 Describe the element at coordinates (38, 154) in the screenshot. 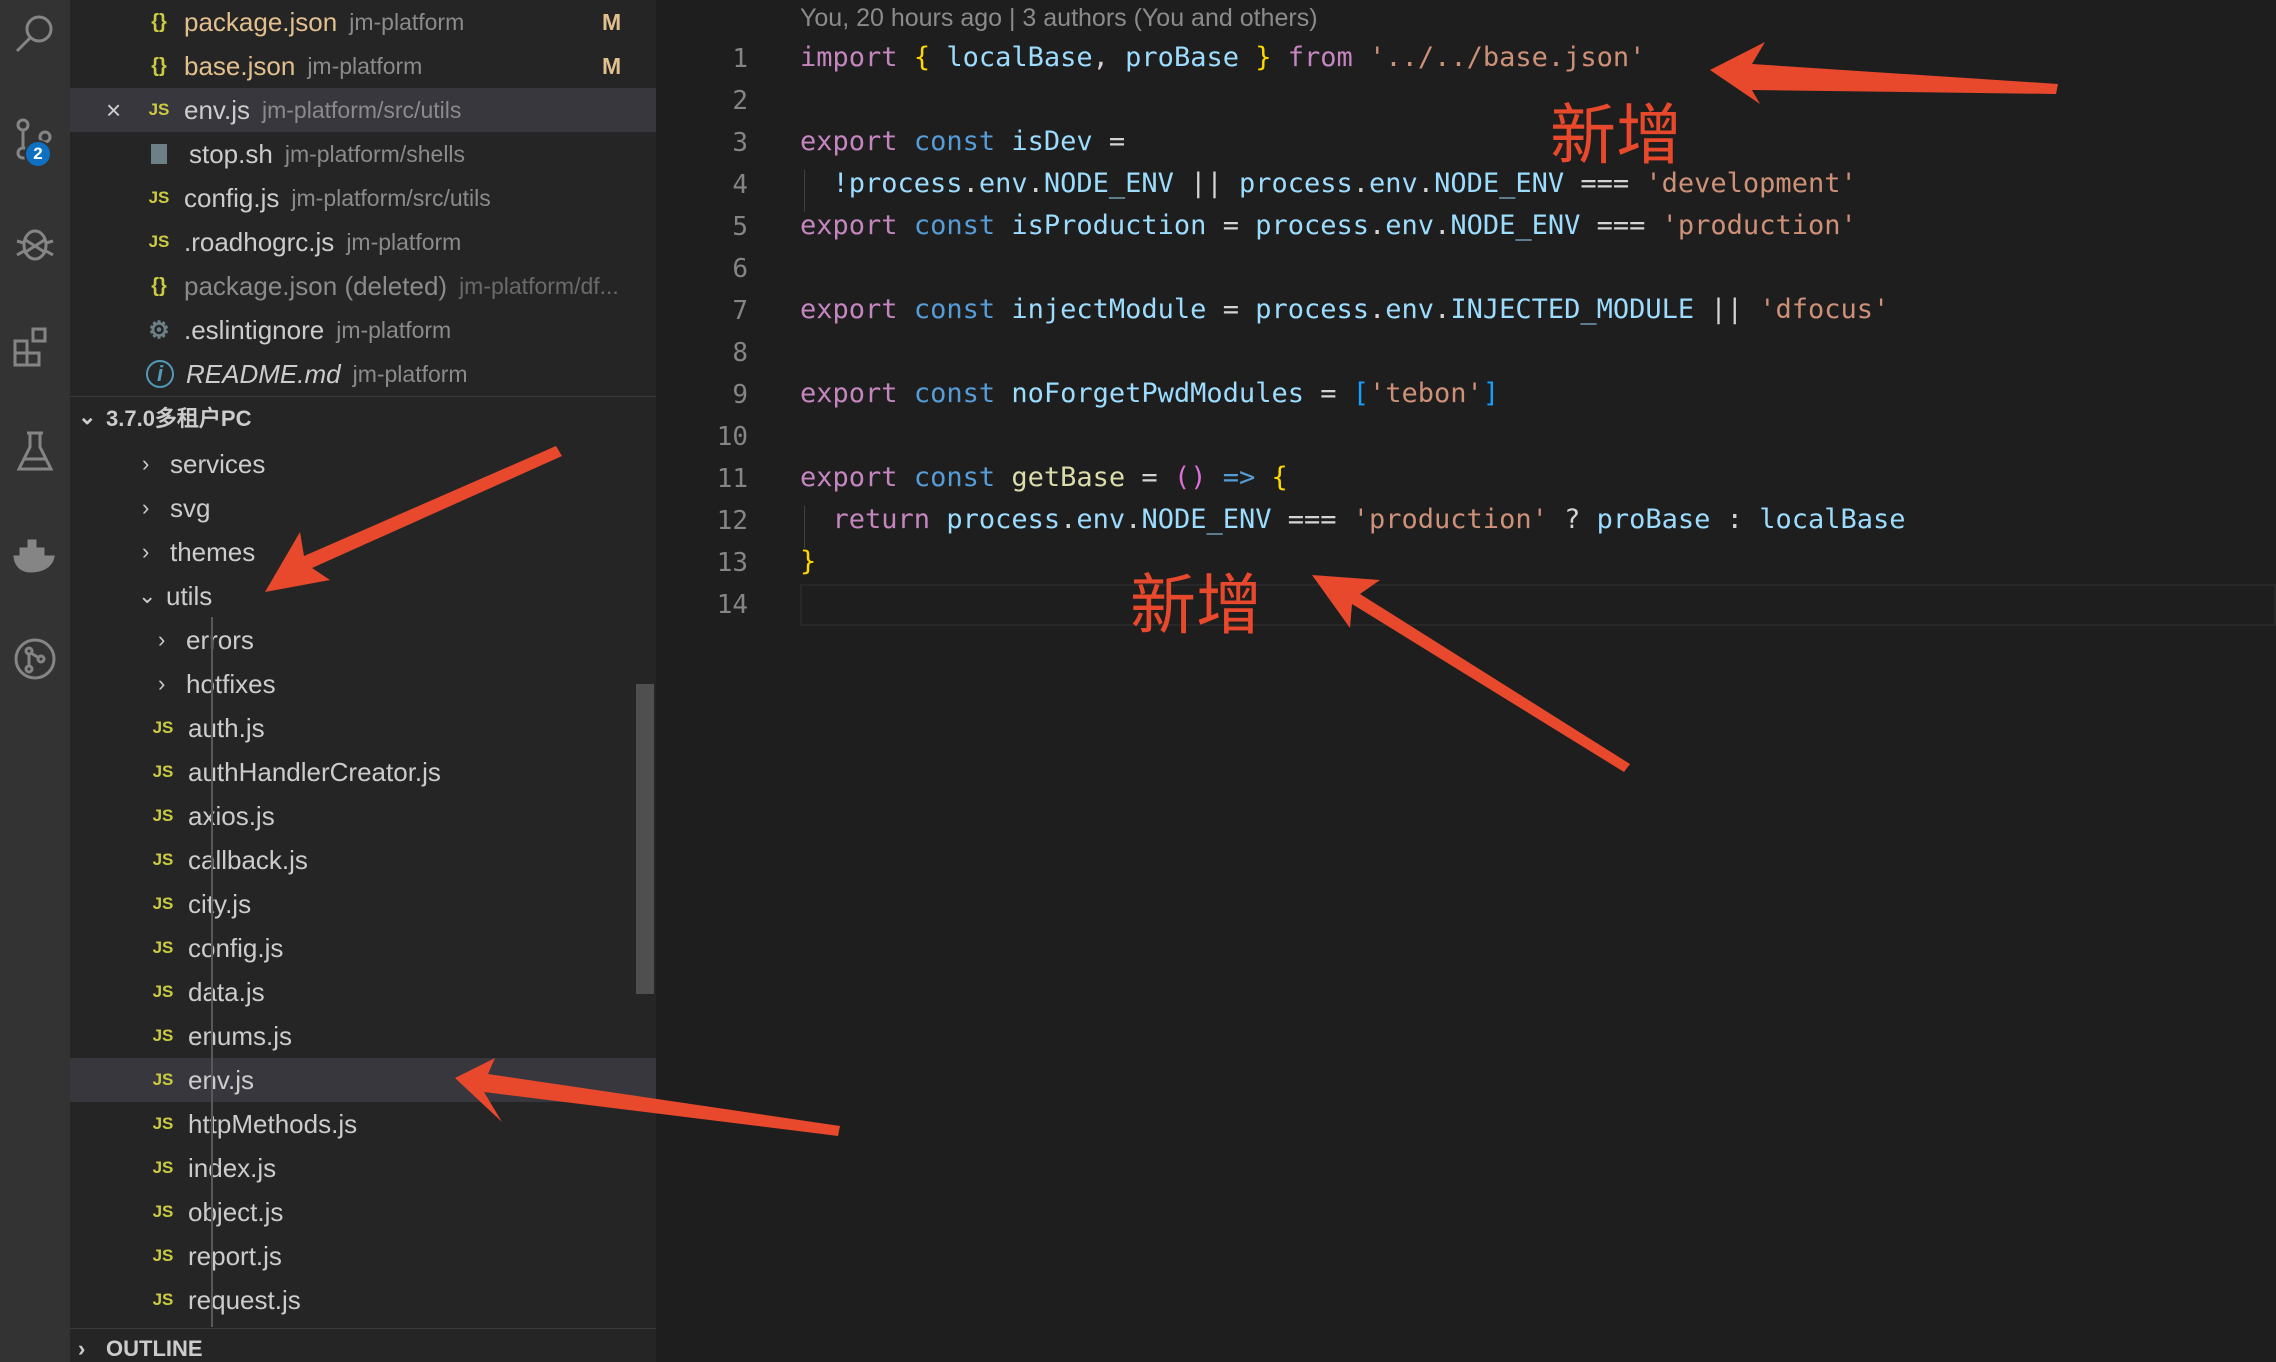

I see `source-control-badge: 2` at that location.